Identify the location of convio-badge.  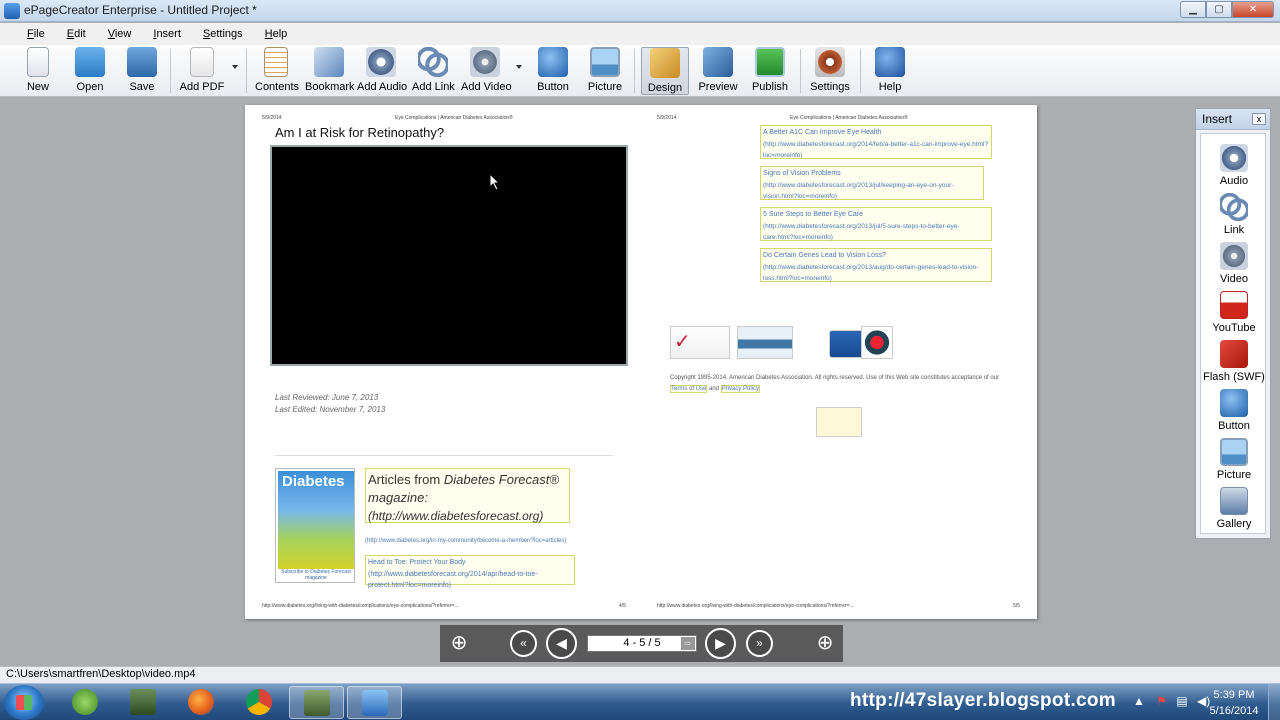
(839, 422).